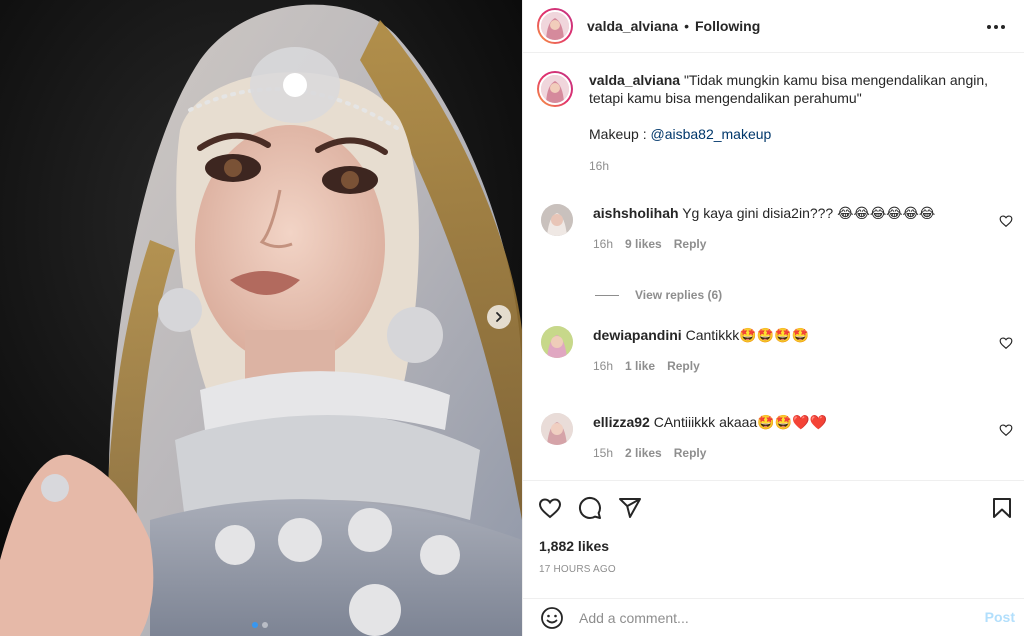 The width and height of the screenshot is (1024, 636). I want to click on add-comment-bar: Post, so click(773, 617).